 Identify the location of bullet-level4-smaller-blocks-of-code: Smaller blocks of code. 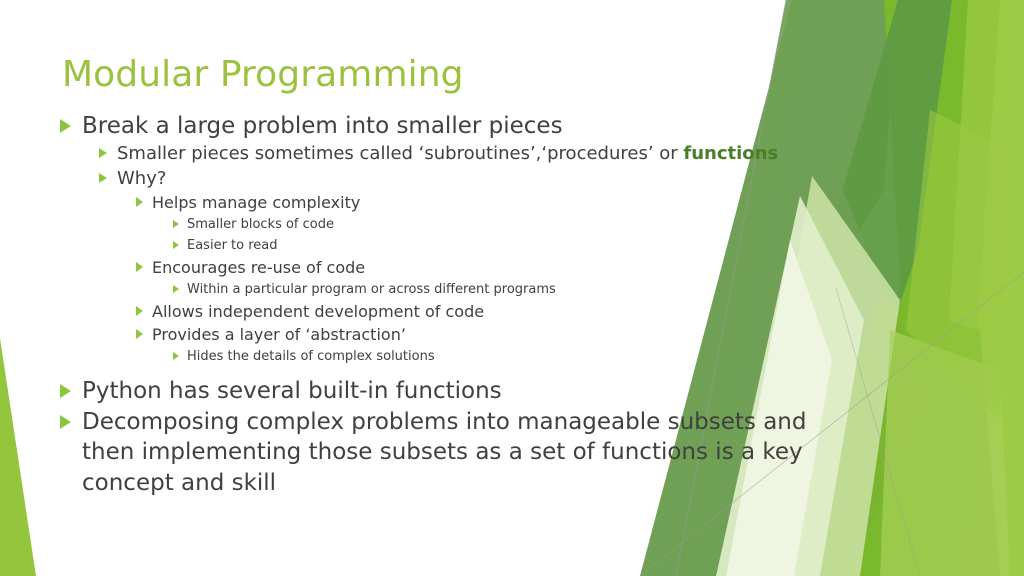
(516, 224).